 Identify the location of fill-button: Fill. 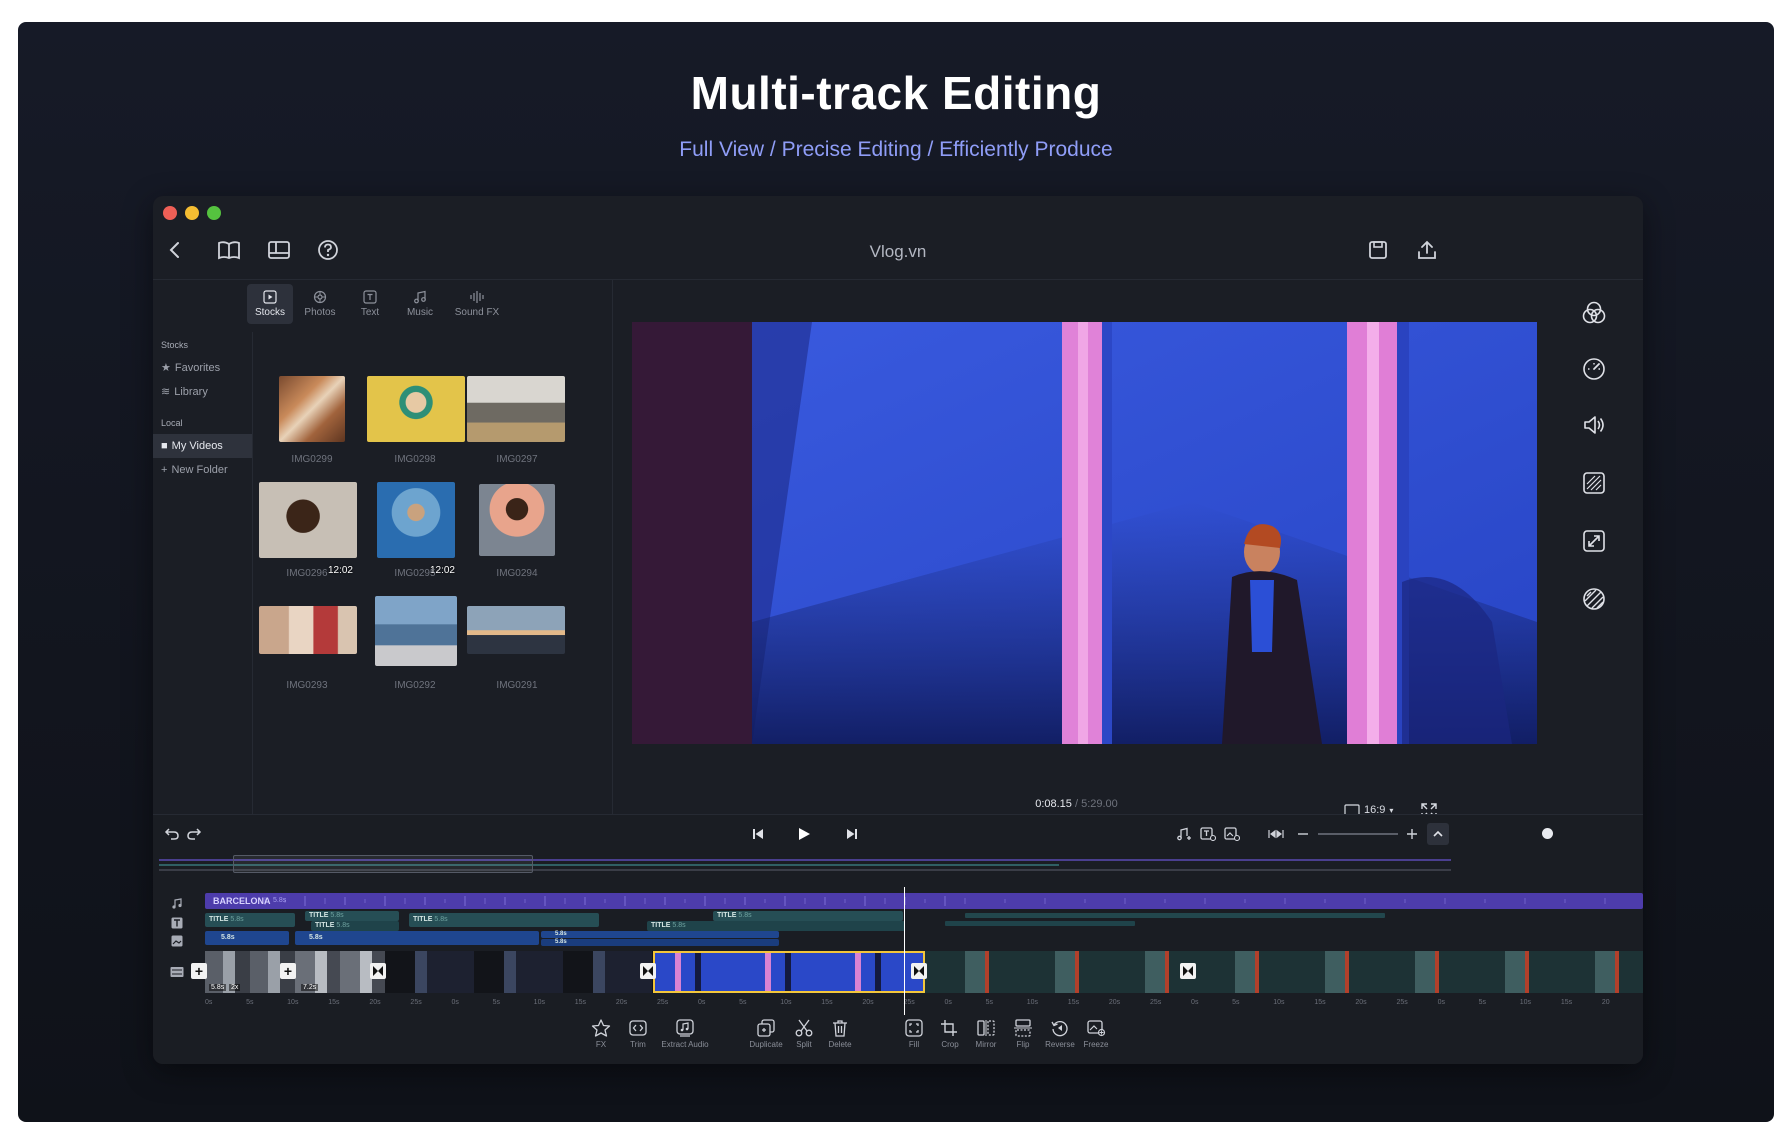
(914, 1034).